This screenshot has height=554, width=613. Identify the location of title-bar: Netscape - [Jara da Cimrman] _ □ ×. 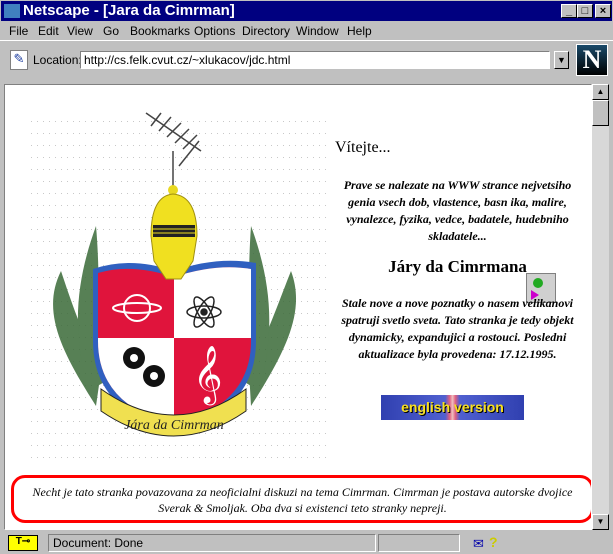
(306, 11).